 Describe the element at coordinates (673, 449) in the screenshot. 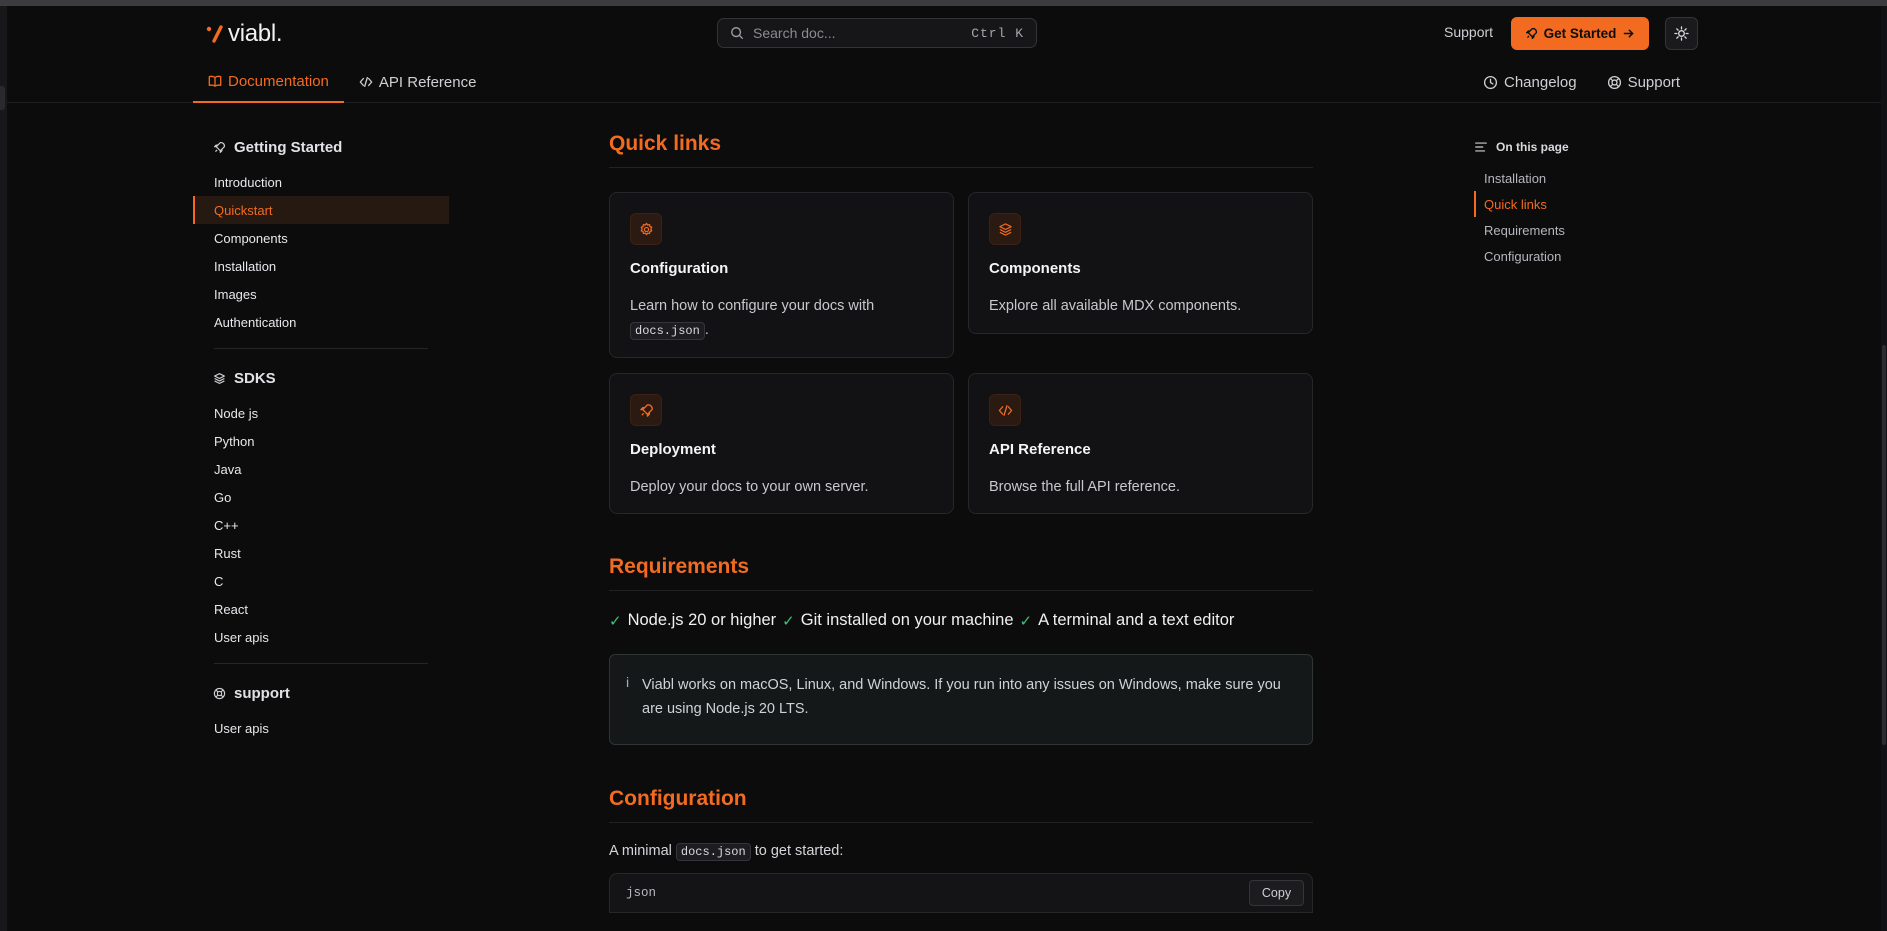

I see `card-title: Deployment` at that location.